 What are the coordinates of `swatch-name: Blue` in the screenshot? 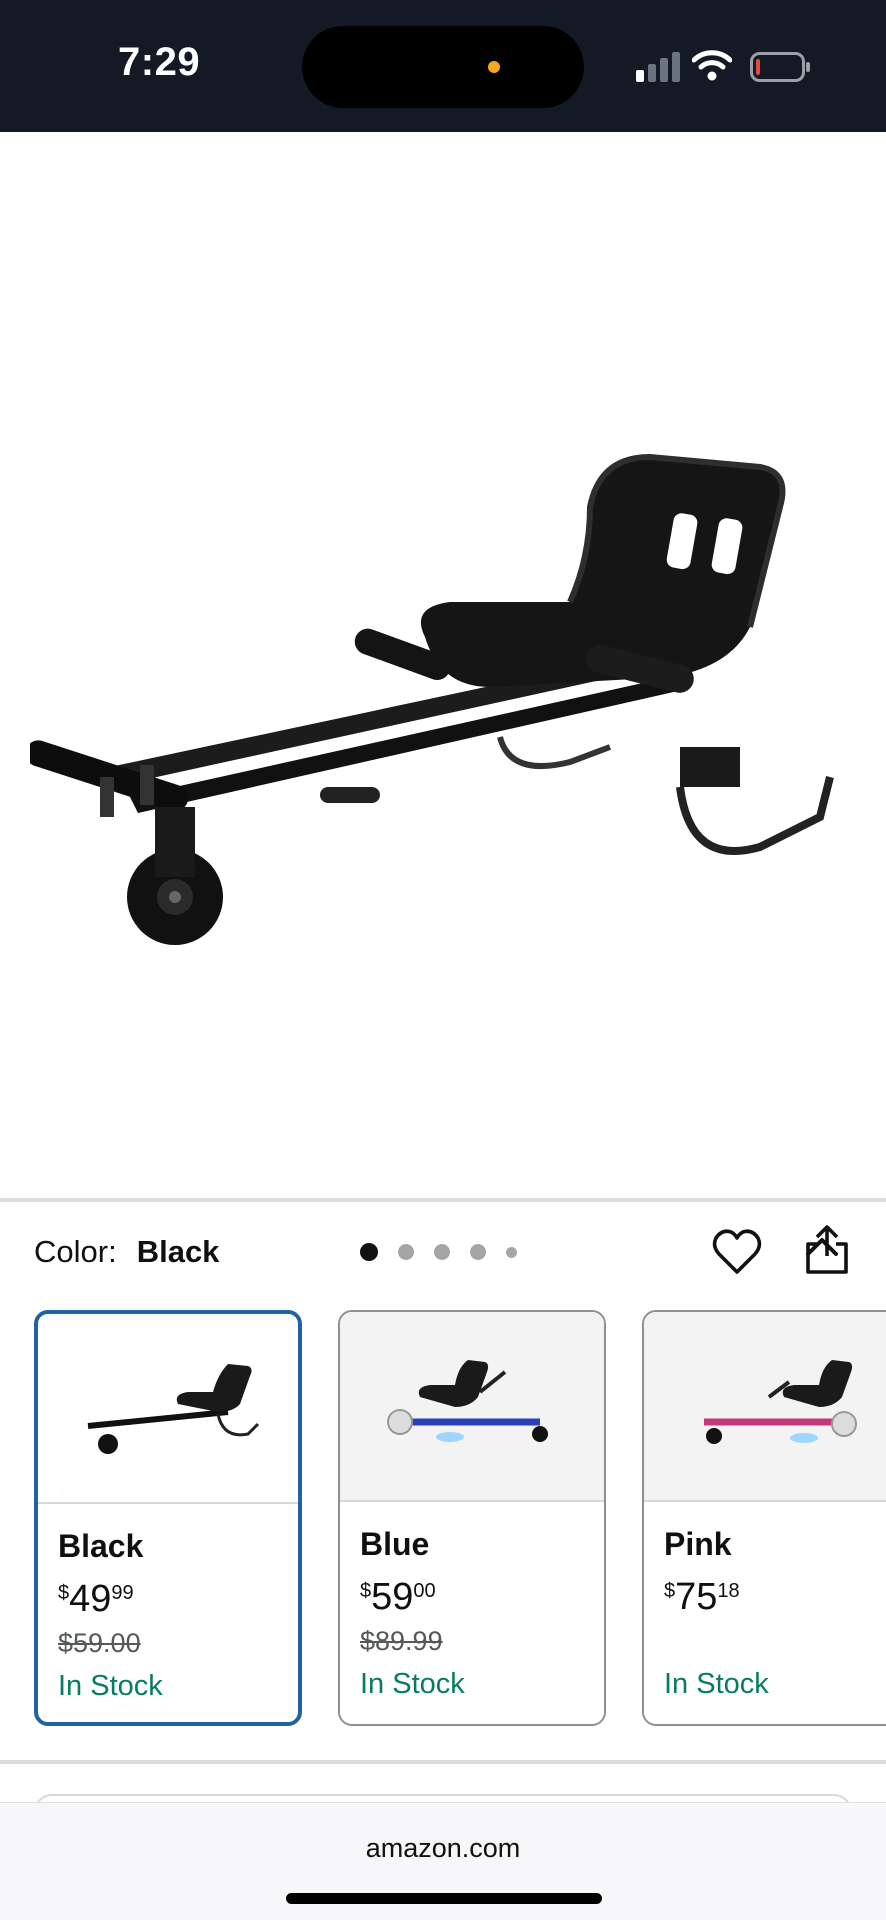 It's located at (395, 1544).